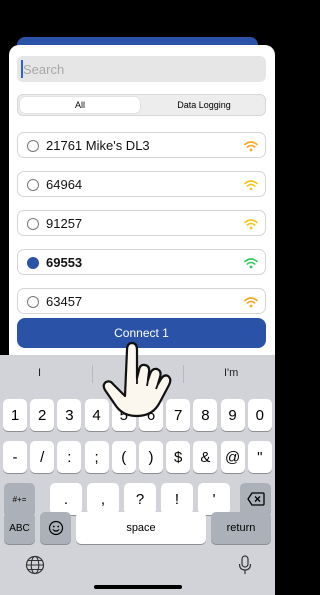 Image resolution: width=320 pixels, height=595 pixels. I want to click on device-row: 21761 Mike's DL3, so click(141, 145).